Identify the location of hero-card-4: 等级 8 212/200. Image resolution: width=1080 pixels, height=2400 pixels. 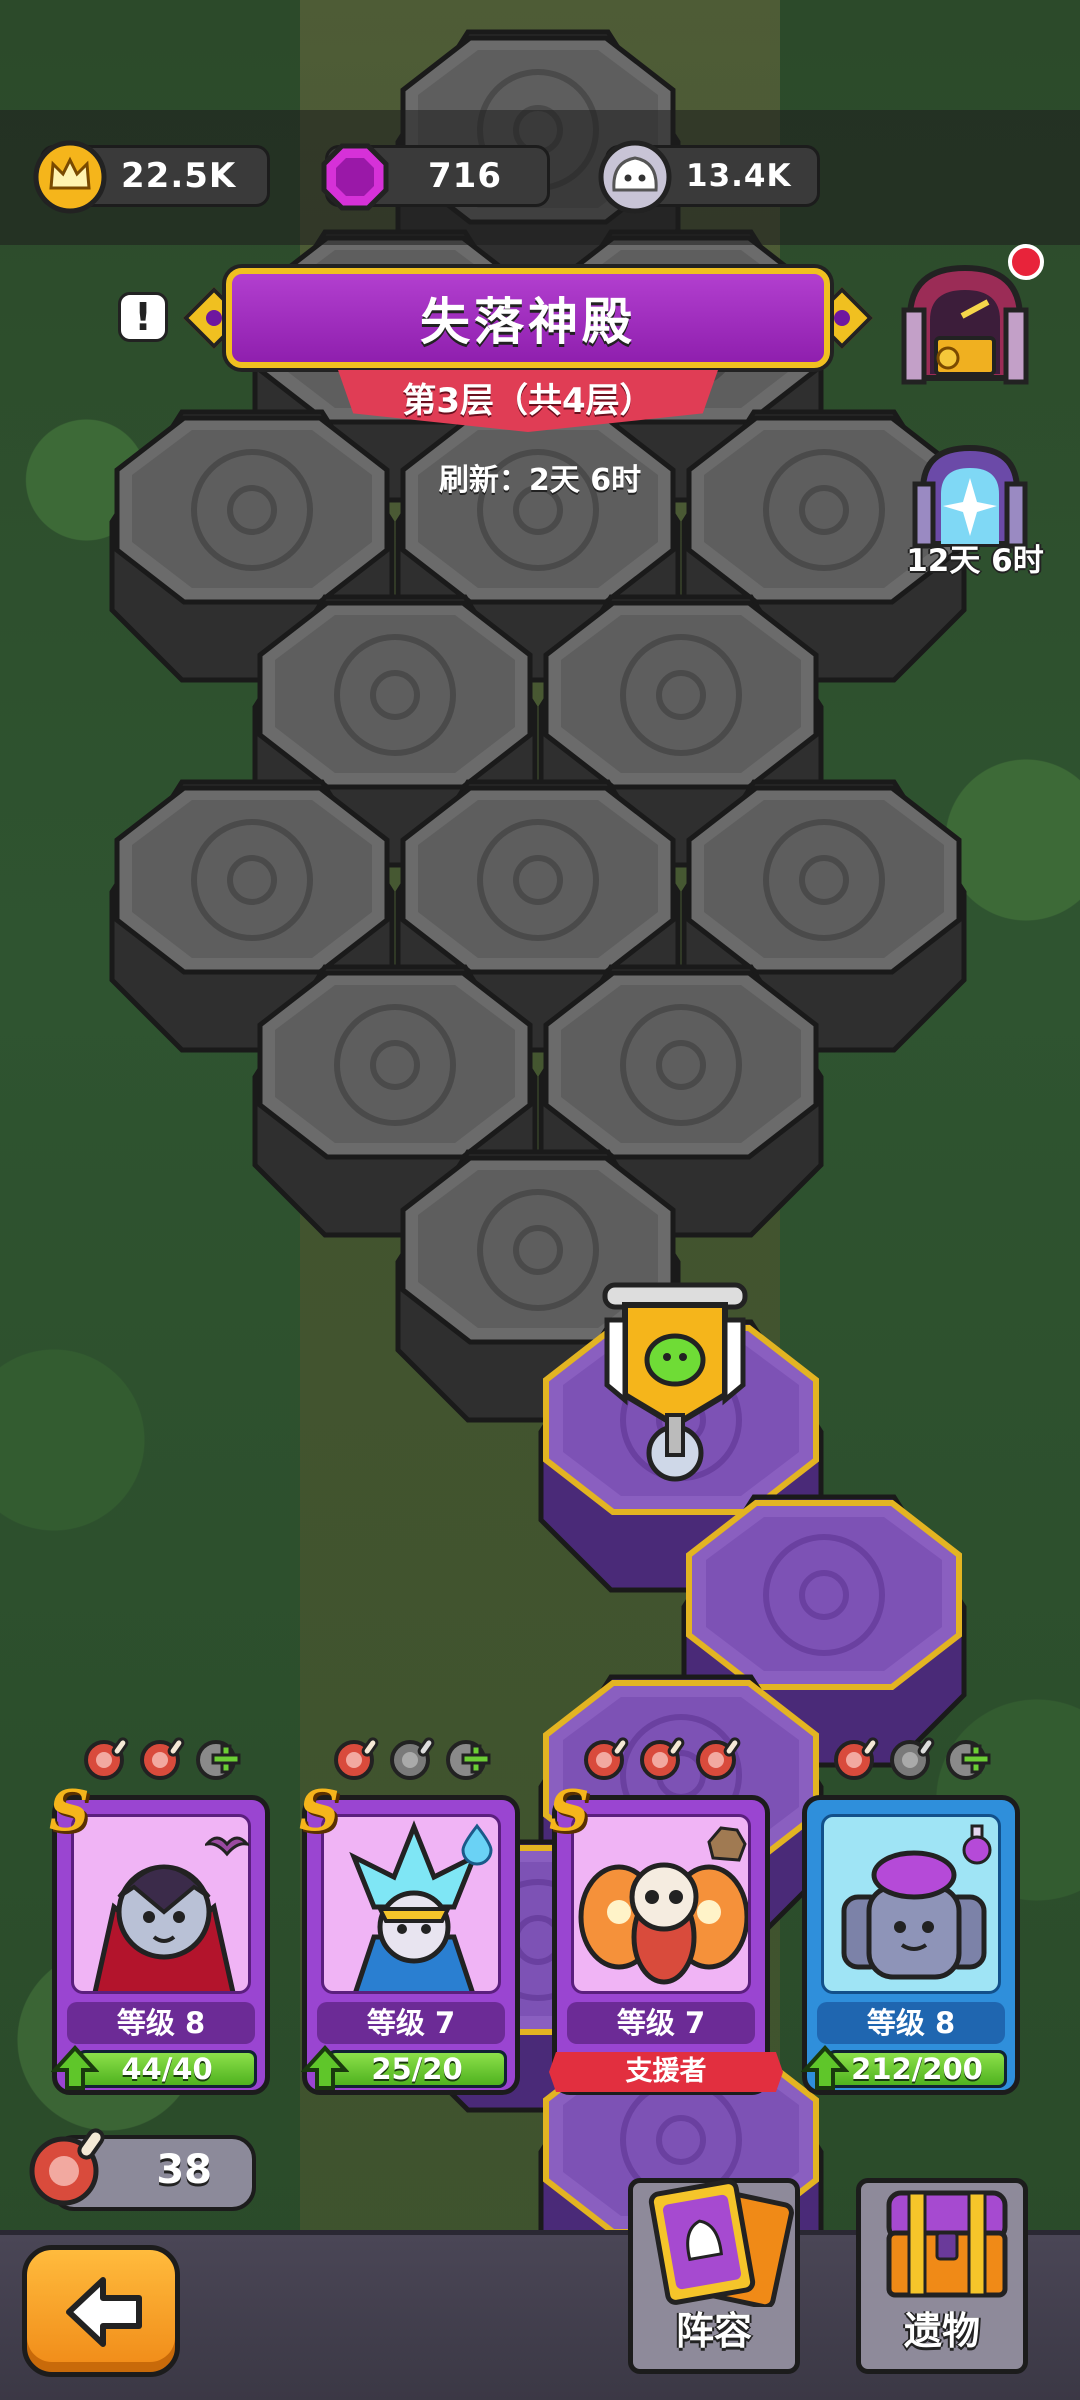
(910, 1945).